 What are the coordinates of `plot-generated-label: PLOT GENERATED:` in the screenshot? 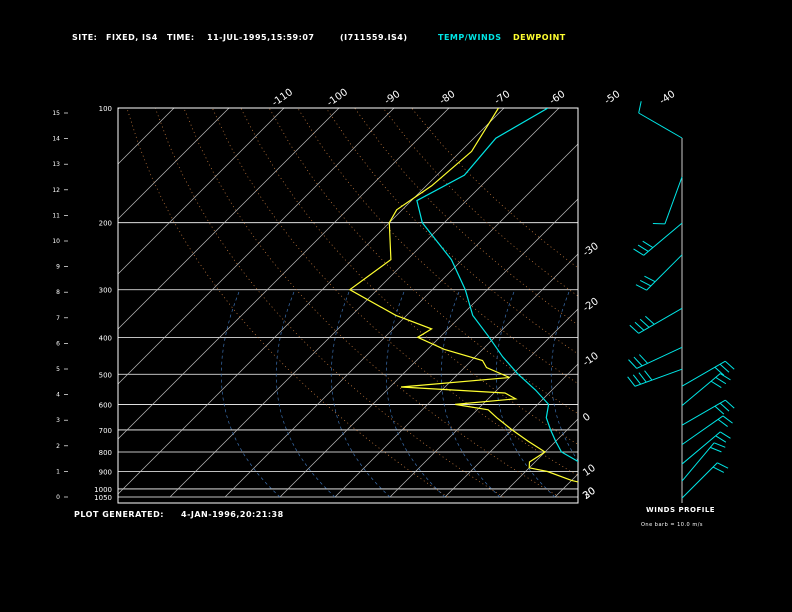 It's located at (119, 514).